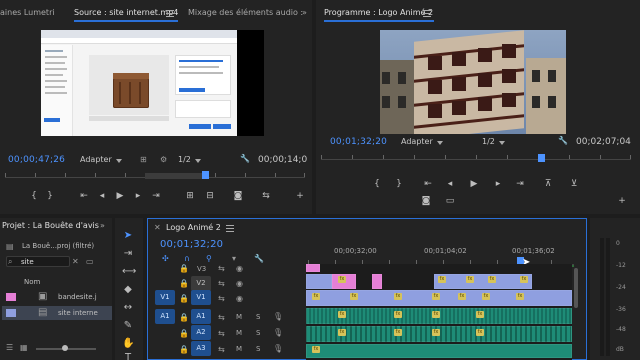 The image size is (640, 360). I want to click on ripple-edit-tool-icon: ⟷, so click(129, 272).